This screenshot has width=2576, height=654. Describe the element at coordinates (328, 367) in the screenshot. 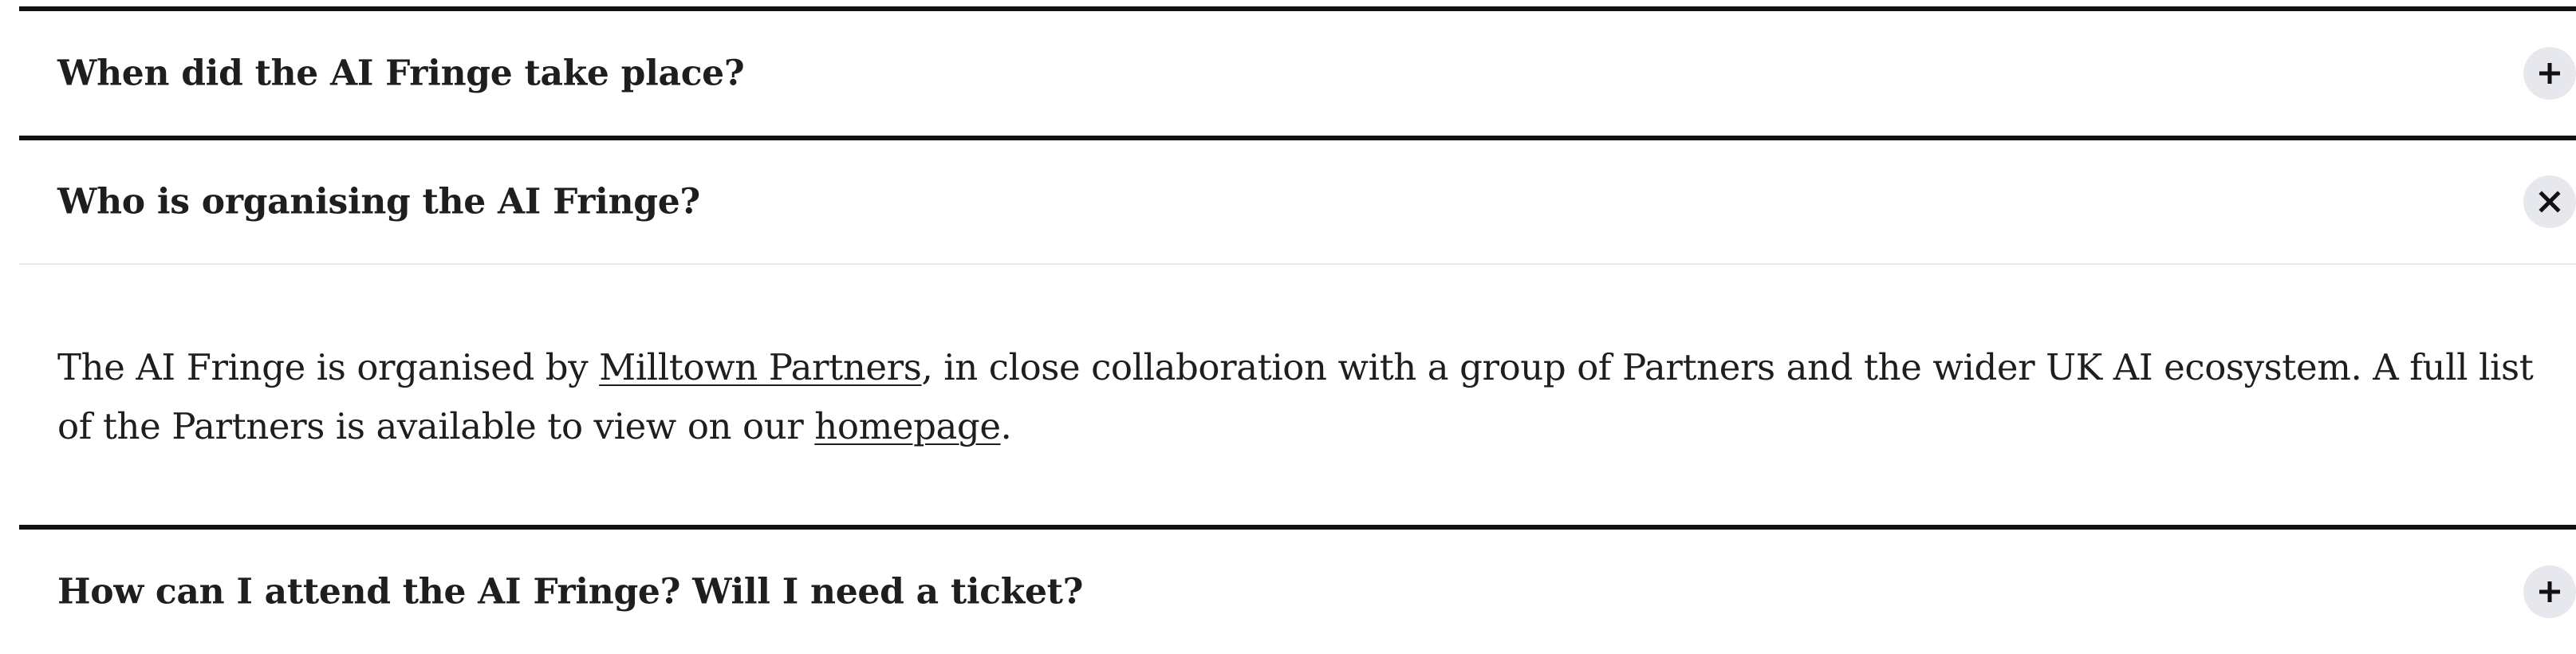

I see `answer-text-part: The AI Fringe is organised by` at that location.